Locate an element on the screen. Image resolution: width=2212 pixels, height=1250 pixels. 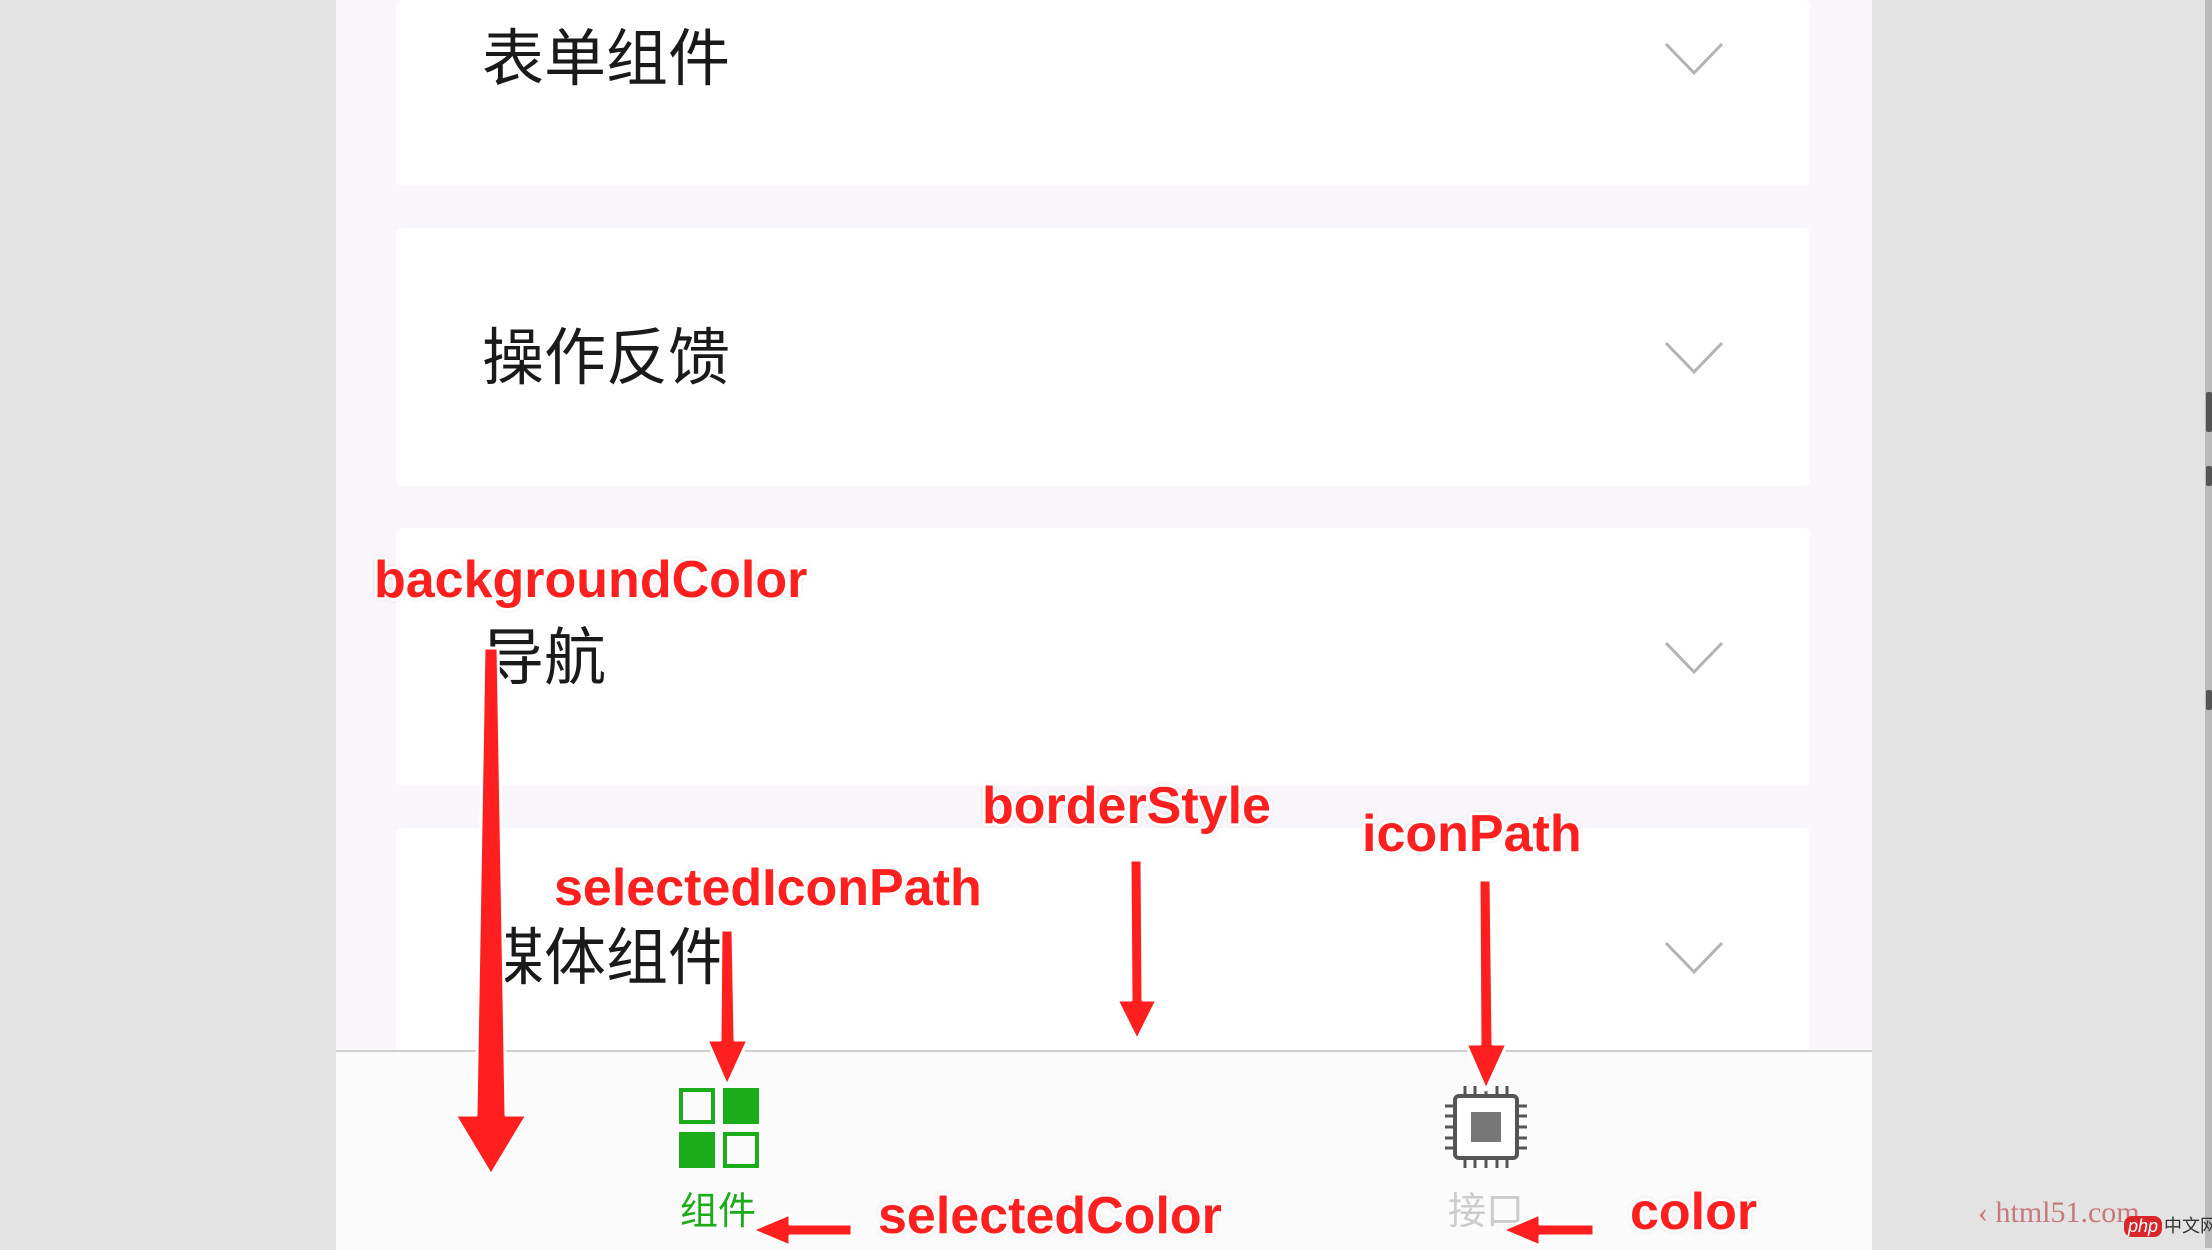
tab-api: 接口 is located at coordinates (1486, 1166).